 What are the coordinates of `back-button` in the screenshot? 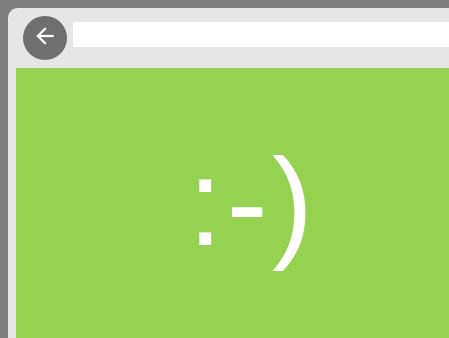 It's located at (45, 38).